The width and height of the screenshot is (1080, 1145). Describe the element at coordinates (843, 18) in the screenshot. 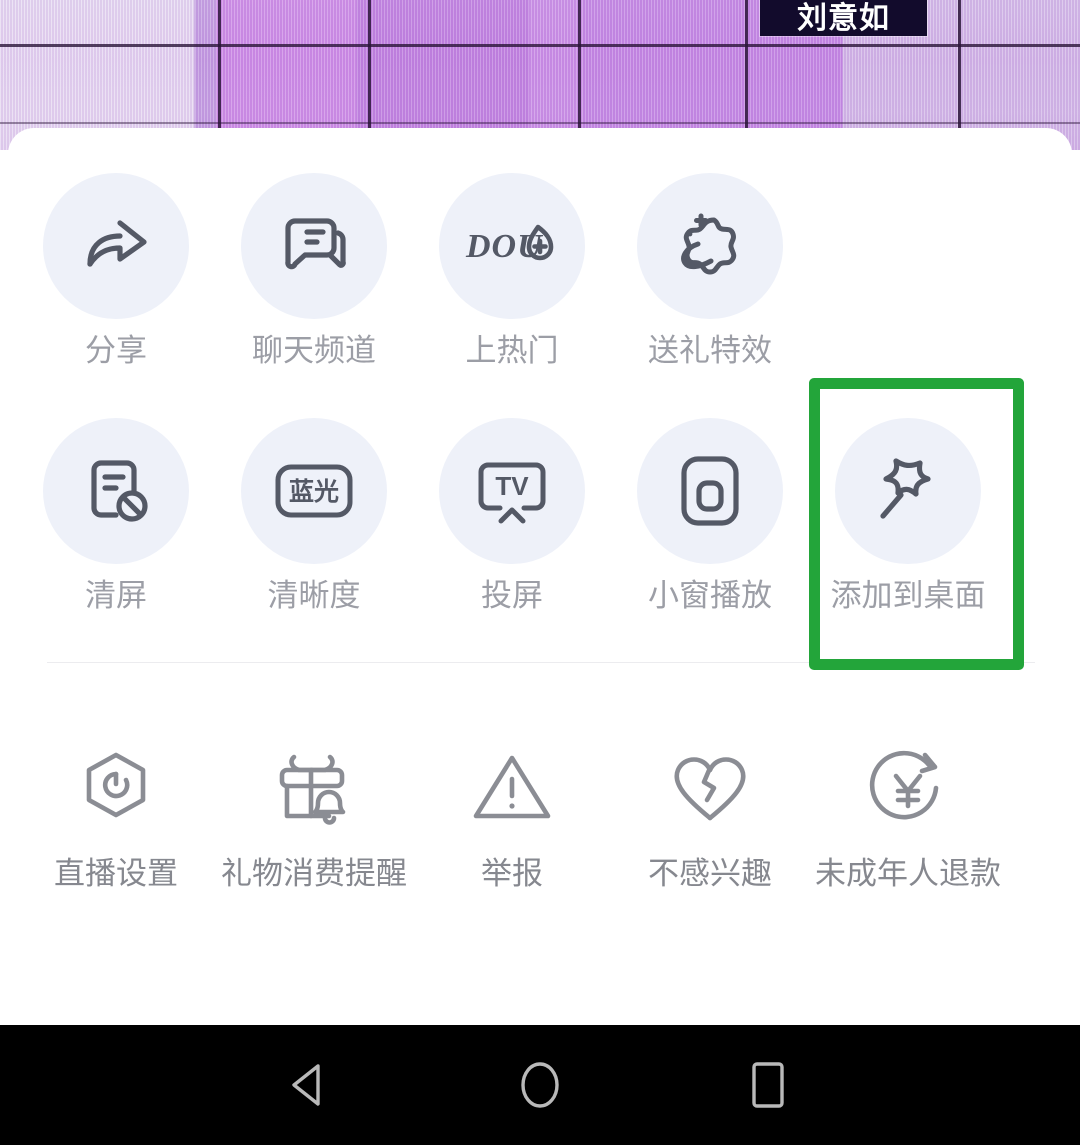

I see `streamer-name-tag: 刘意如` at that location.